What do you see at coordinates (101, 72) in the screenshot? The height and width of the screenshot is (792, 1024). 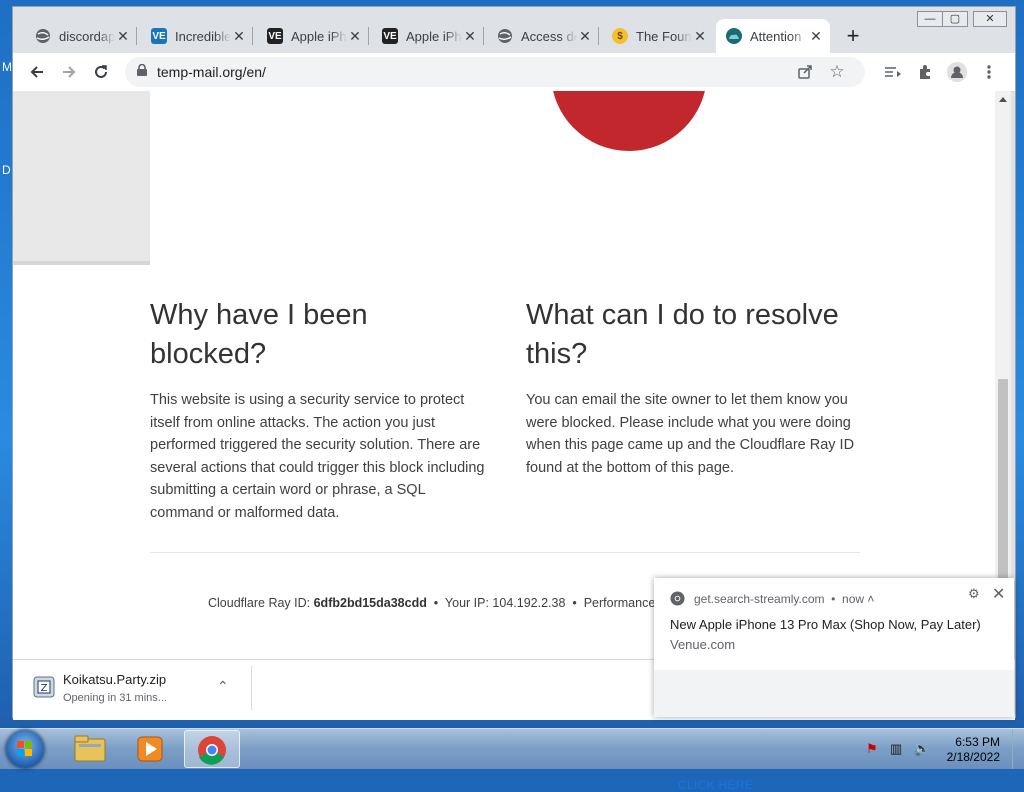 I see `reload-icon` at bounding box center [101, 72].